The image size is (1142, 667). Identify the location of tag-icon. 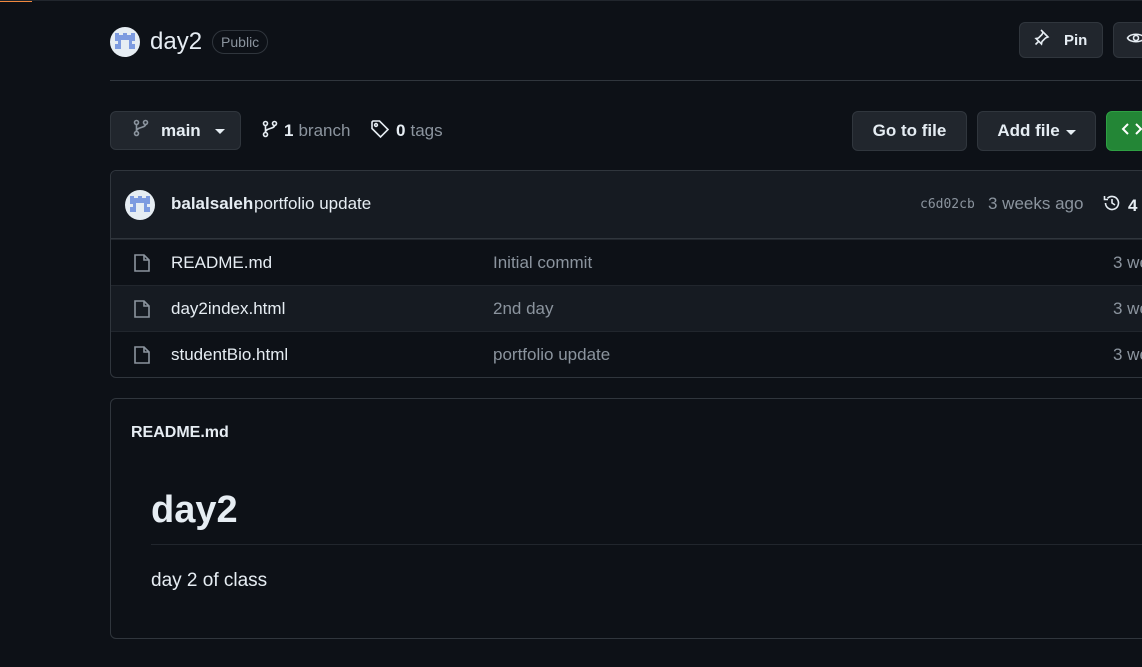
(380, 131).